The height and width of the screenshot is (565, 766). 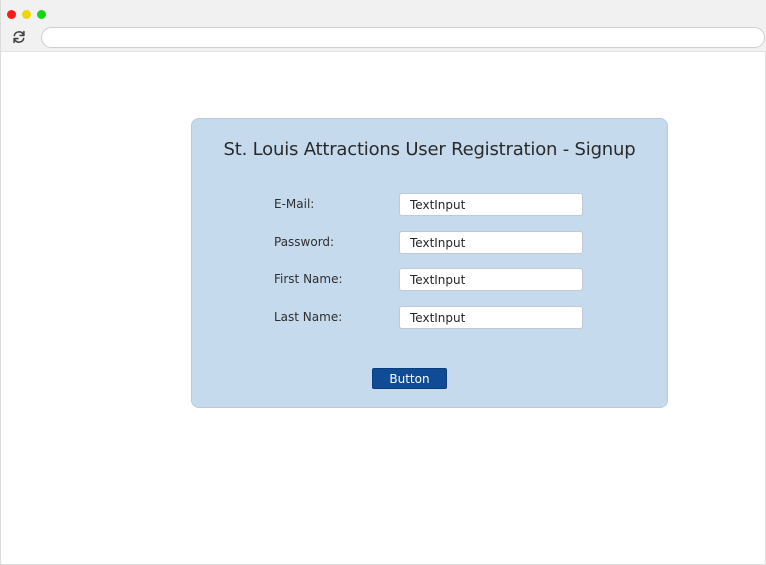 I want to click on address-bar, so click(x=403, y=37).